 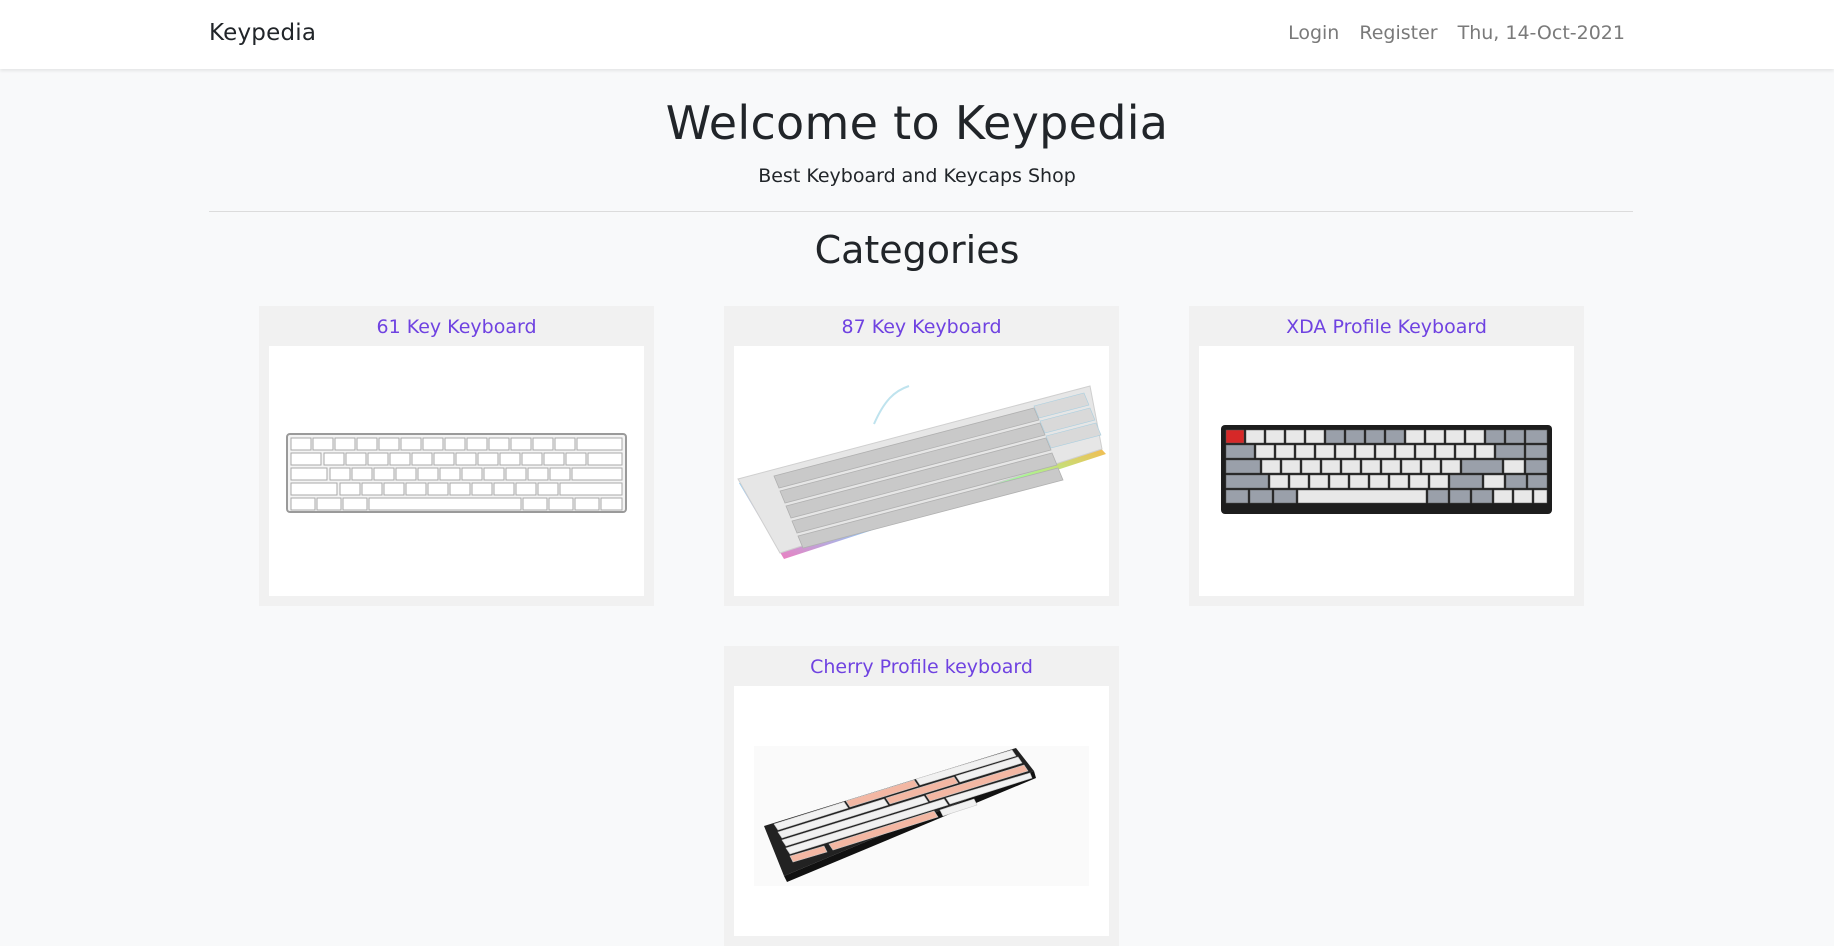 What do you see at coordinates (917, 34) in the screenshot?
I see `navbar: Keypedia Login Register Thu, 14-Oct-2021` at bounding box center [917, 34].